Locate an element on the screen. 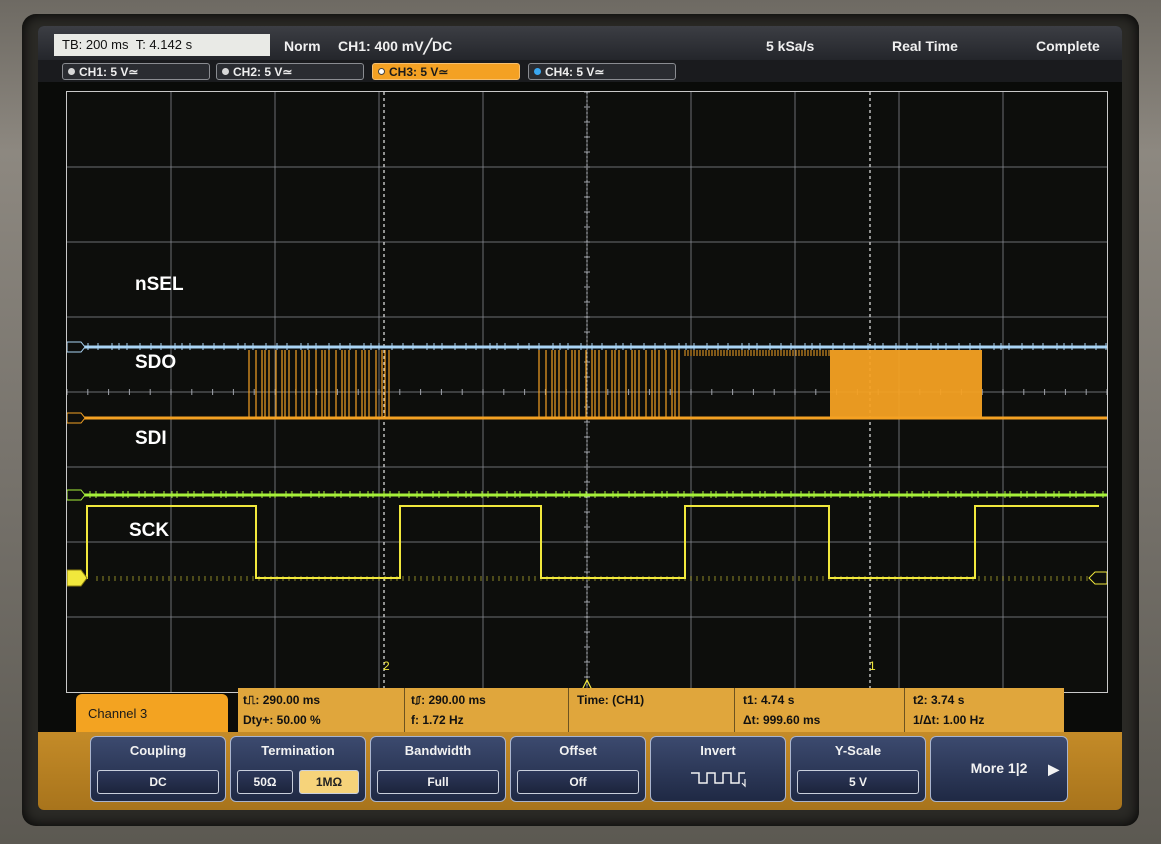 Image resolution: width=1161 pixels, height=844 pixels. termination-50-ohm: 50Ω is located at coordinates (265, 782).